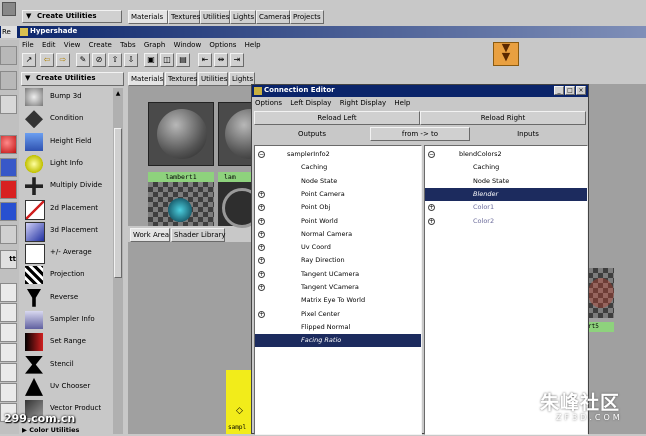 The image size is (646, 436). What do you see at coordinates (181, 79) in the screenshot?
I see `hs-tab-textures: Textures` at bounding box center [181, 79].